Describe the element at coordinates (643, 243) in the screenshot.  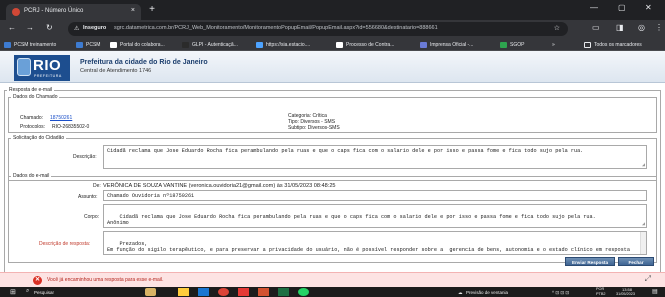
I see `response-scrollbar` at that location.